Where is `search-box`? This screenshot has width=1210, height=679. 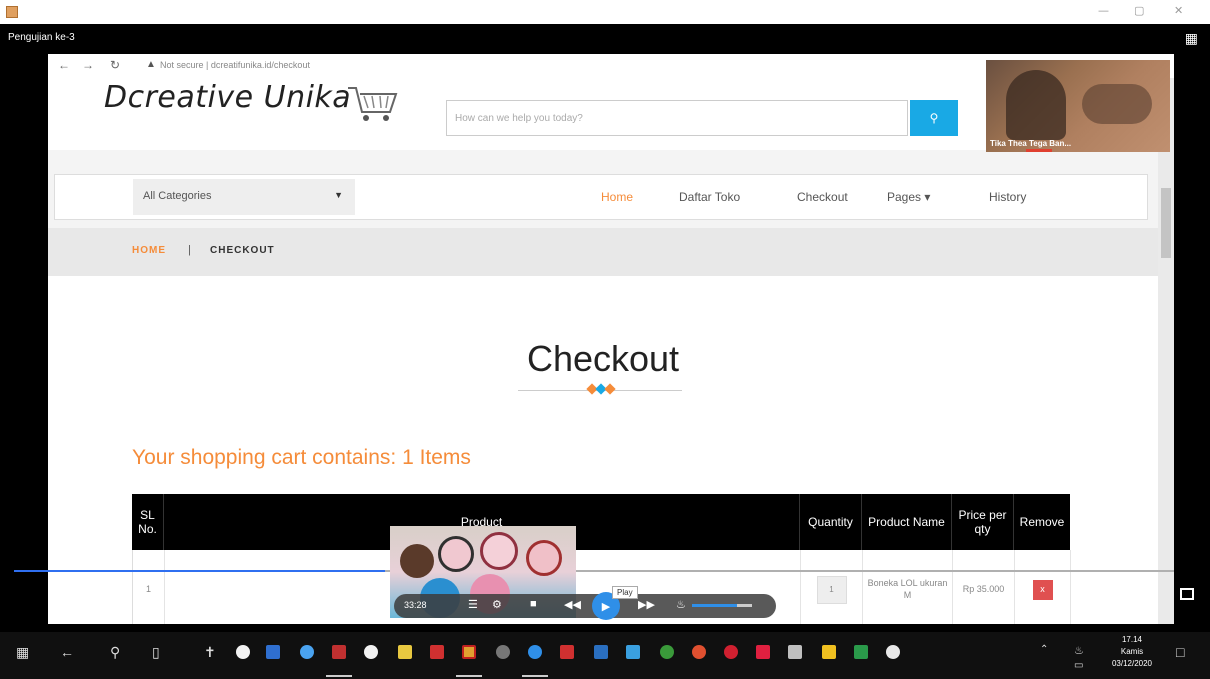
search-box is located at coordinates (677, 118).